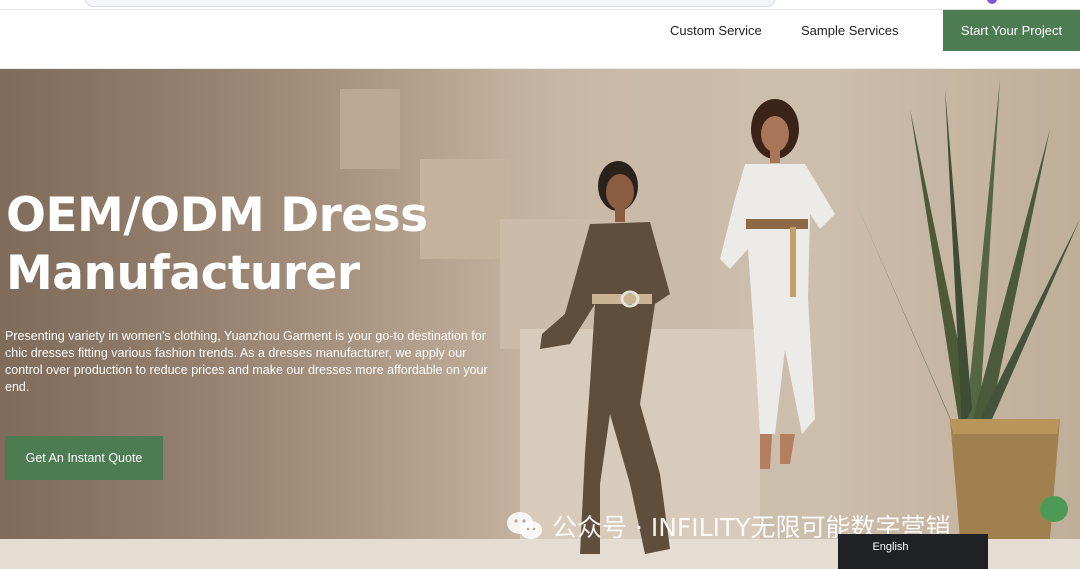  I want to click on address-bar, so click(430, 3).